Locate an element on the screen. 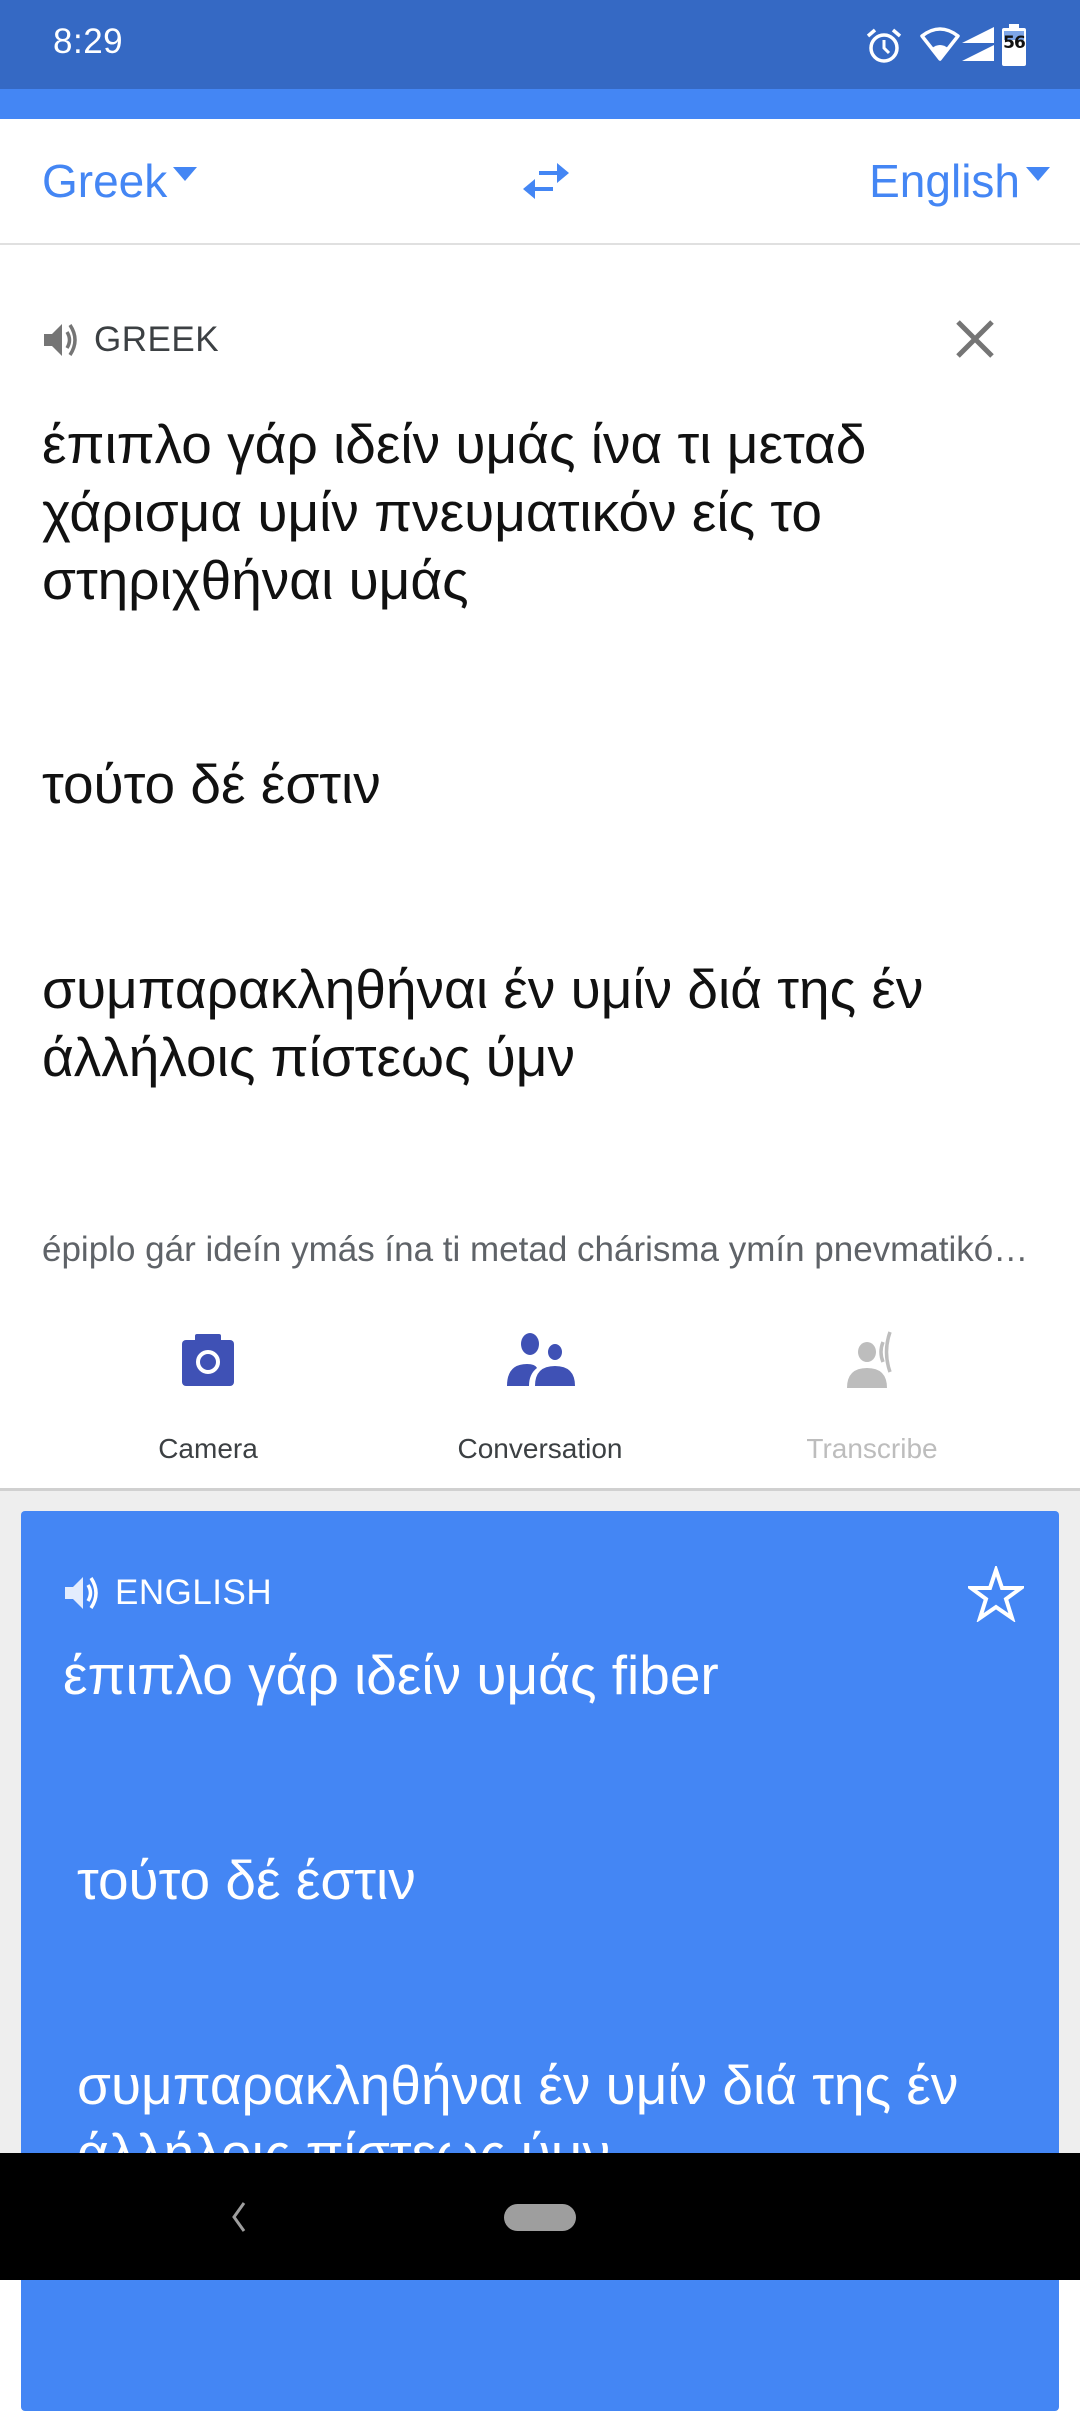  target-language-label: English is located at coordinates (944, 181).